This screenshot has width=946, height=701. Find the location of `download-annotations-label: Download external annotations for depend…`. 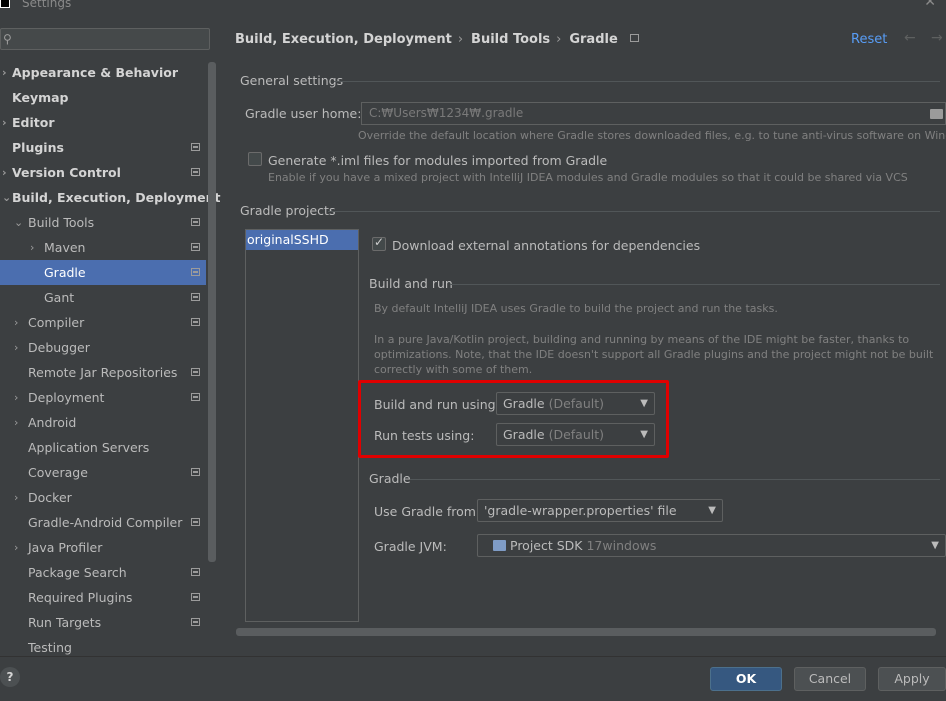

download-annotations-label: Download external annotations for depend… is located at coordinates (546, 245).